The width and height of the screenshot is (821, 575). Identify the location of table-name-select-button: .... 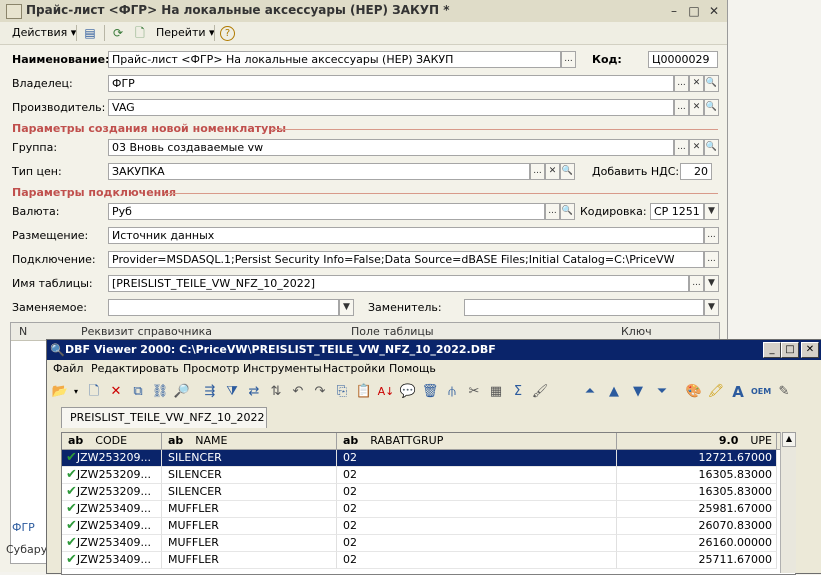
(696, 283).